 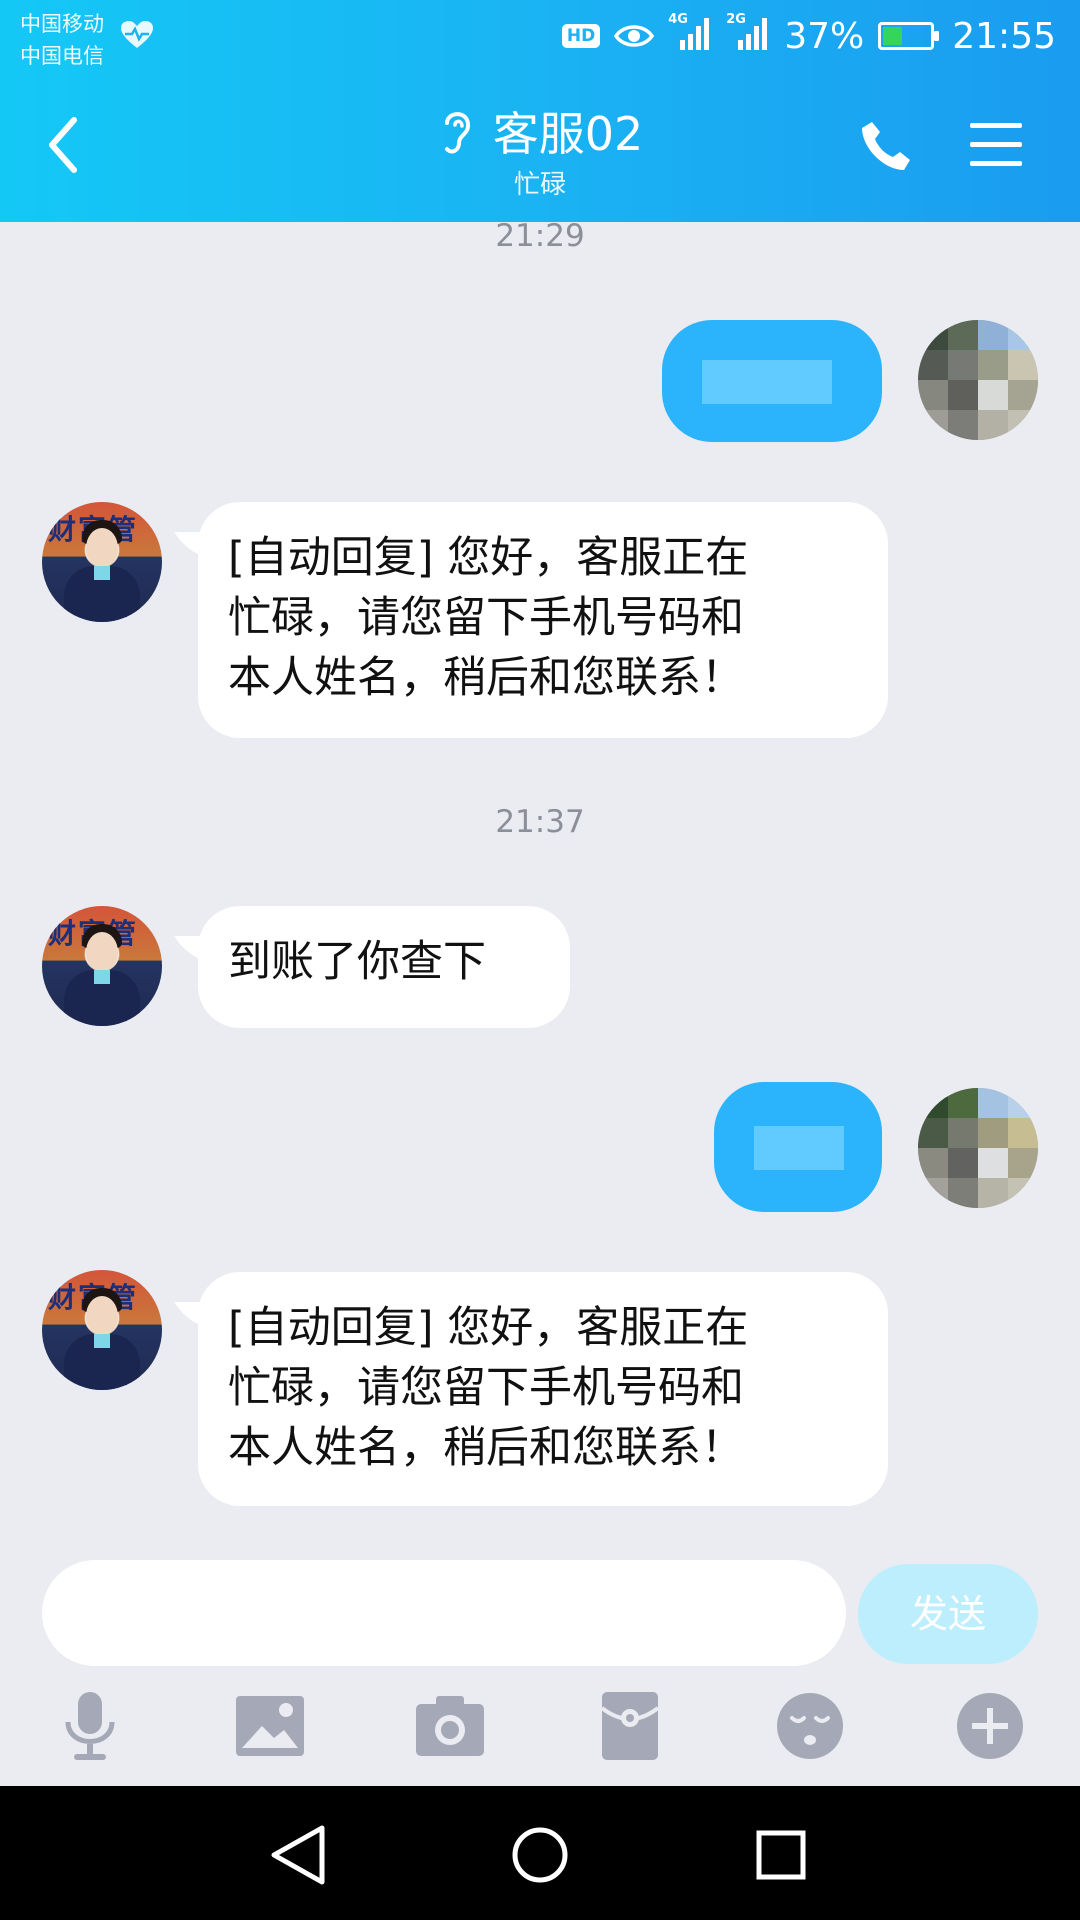 What do you see at coordinates (299, 1855) in the screenshot?
I see `nav-back-icon` at bounding box center [299, 1855].